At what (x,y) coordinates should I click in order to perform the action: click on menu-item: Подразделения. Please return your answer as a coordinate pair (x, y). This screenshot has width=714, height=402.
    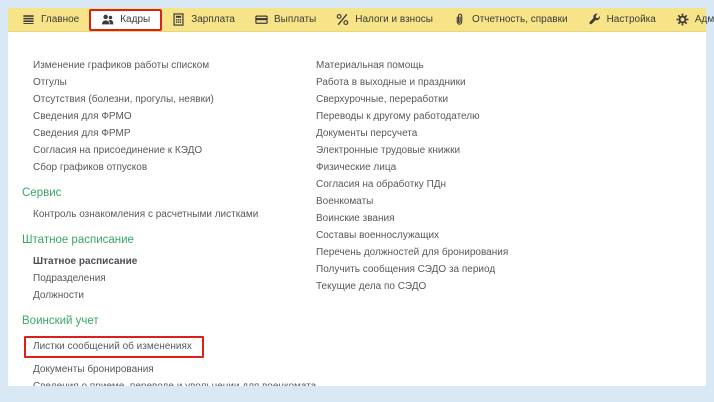
    Looking at the image, I should click on (169, 278).